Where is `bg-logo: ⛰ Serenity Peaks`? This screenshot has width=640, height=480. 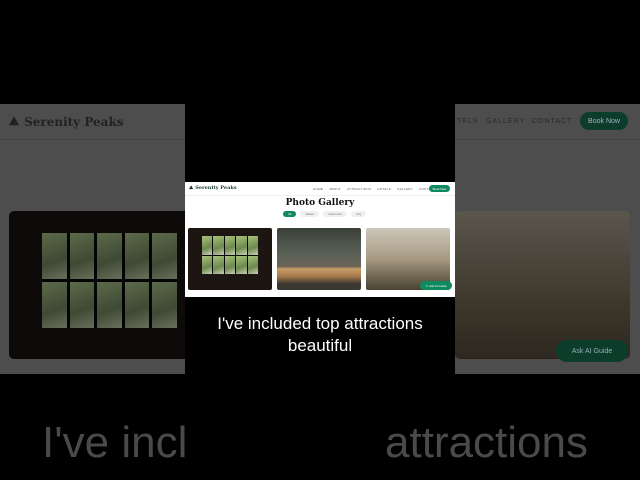
bg-logo: ⛰ Serenity Peaks is located at coordinates (66, 121).